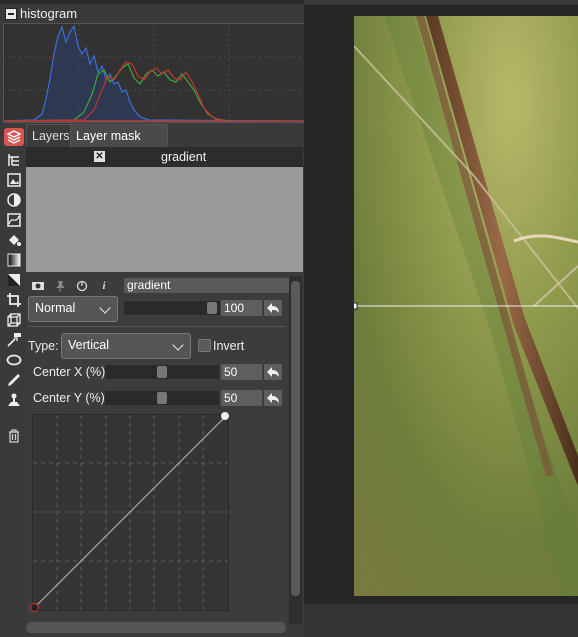  I want to click on center-x-slider-knob, so click(162, 372).